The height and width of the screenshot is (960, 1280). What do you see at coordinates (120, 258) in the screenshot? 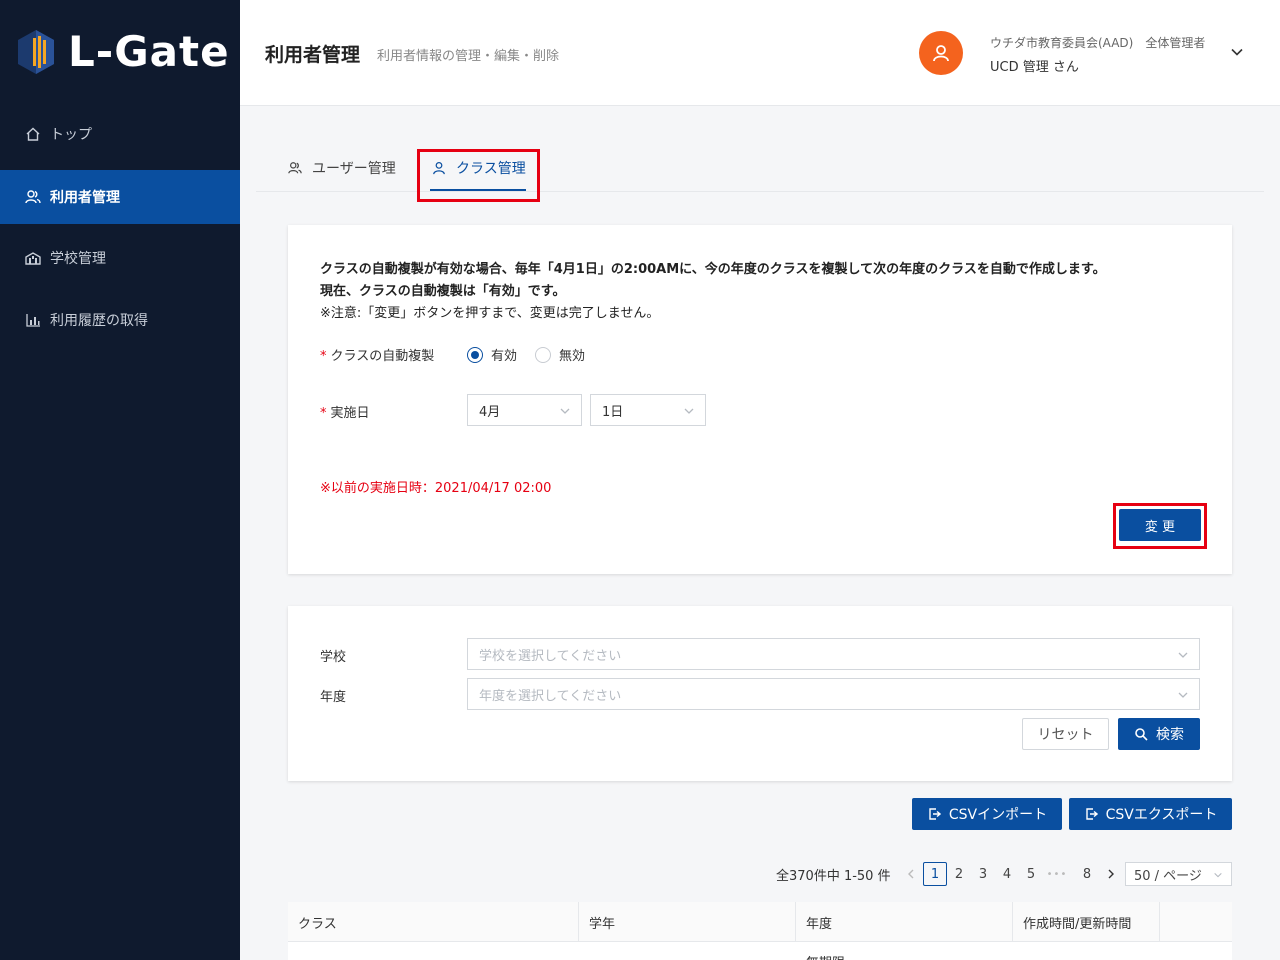
I see `sidebar-item-schools: 学校管理` at bounding box center [120, 258].